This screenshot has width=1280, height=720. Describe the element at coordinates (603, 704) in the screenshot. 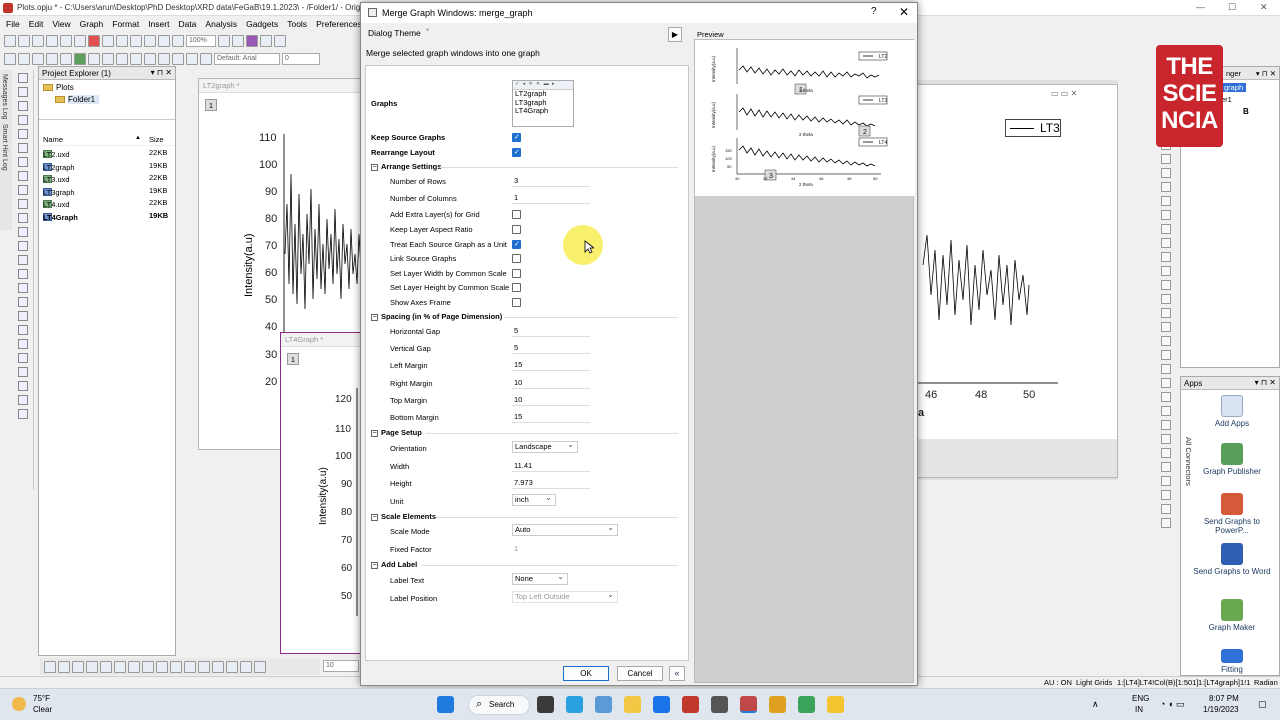

I see `mail-icon` at that location.